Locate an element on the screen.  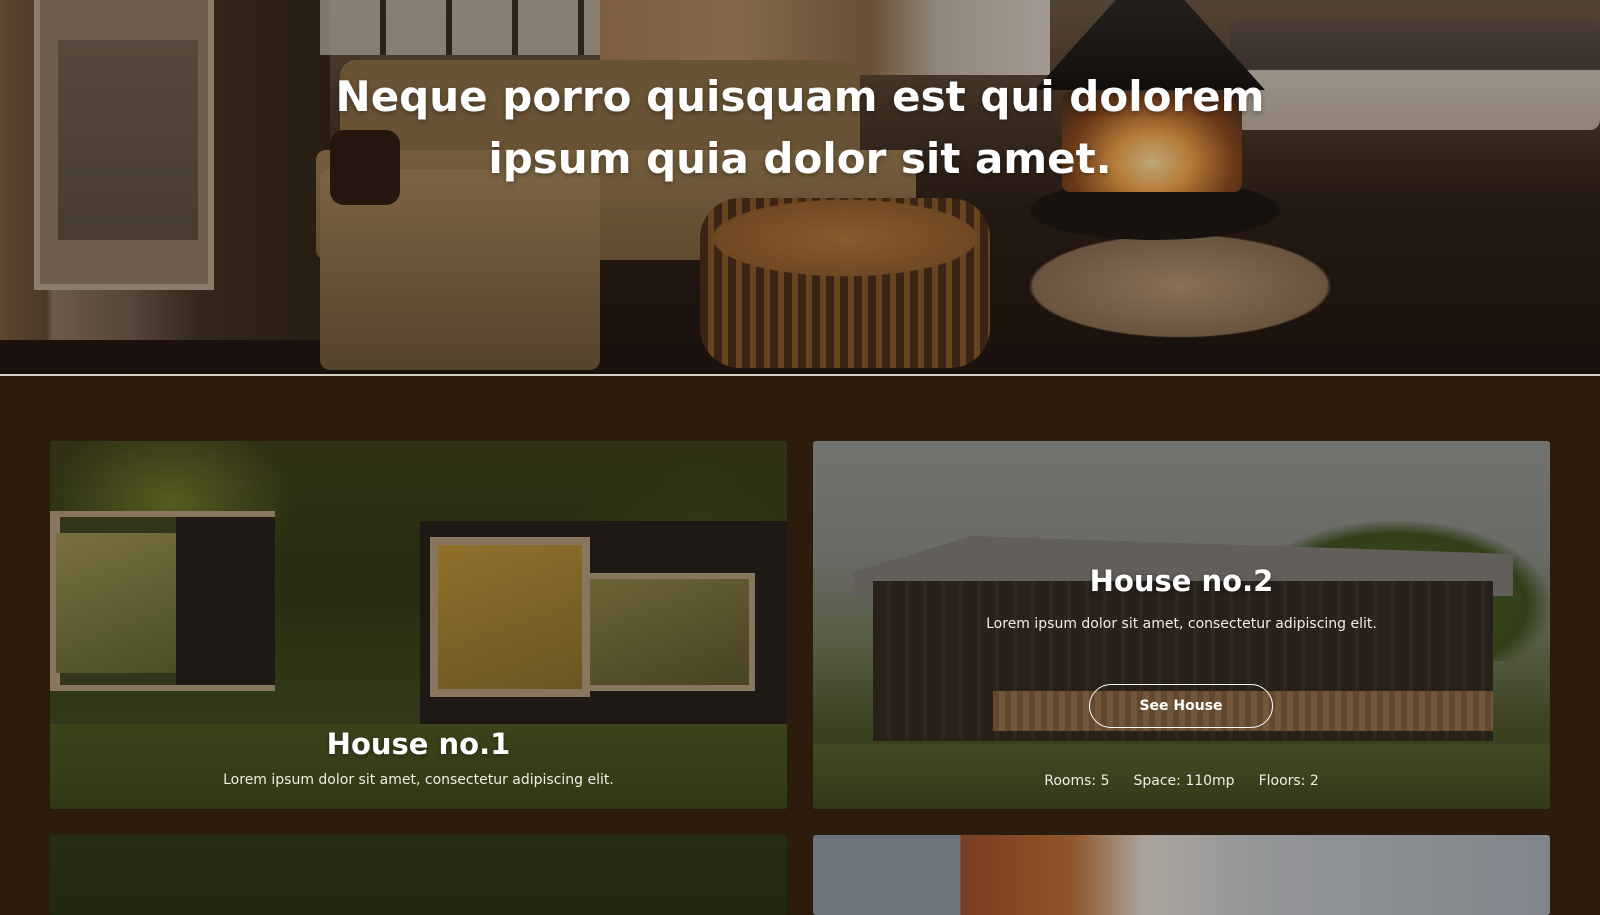
house-2-space: Space: 110mp is located at coordinates (1184, 781).